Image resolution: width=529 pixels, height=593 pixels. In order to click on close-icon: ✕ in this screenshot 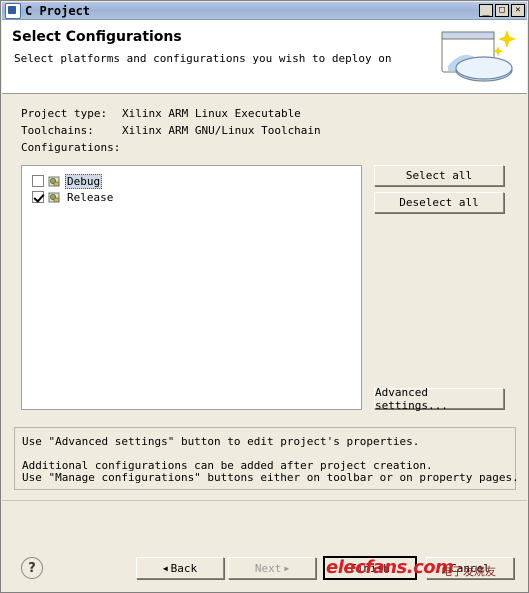, I will do `click(518, 10)`.